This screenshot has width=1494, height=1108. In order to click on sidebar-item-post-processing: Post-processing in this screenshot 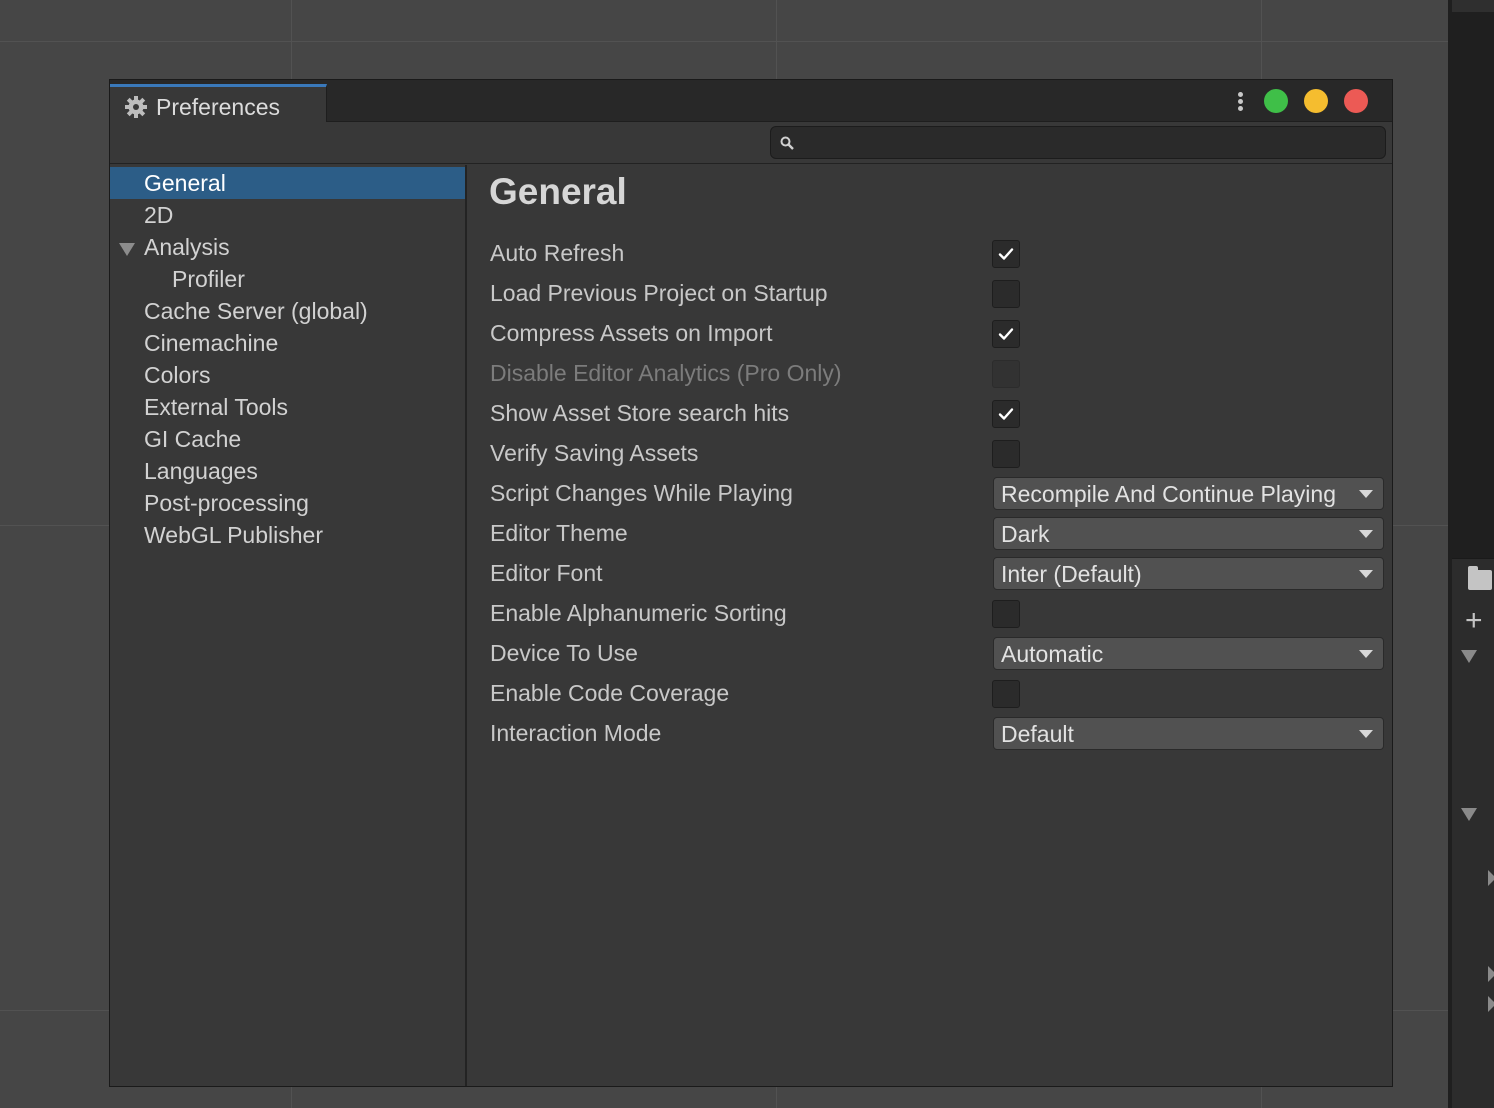, I will do `click(287, 503)`.